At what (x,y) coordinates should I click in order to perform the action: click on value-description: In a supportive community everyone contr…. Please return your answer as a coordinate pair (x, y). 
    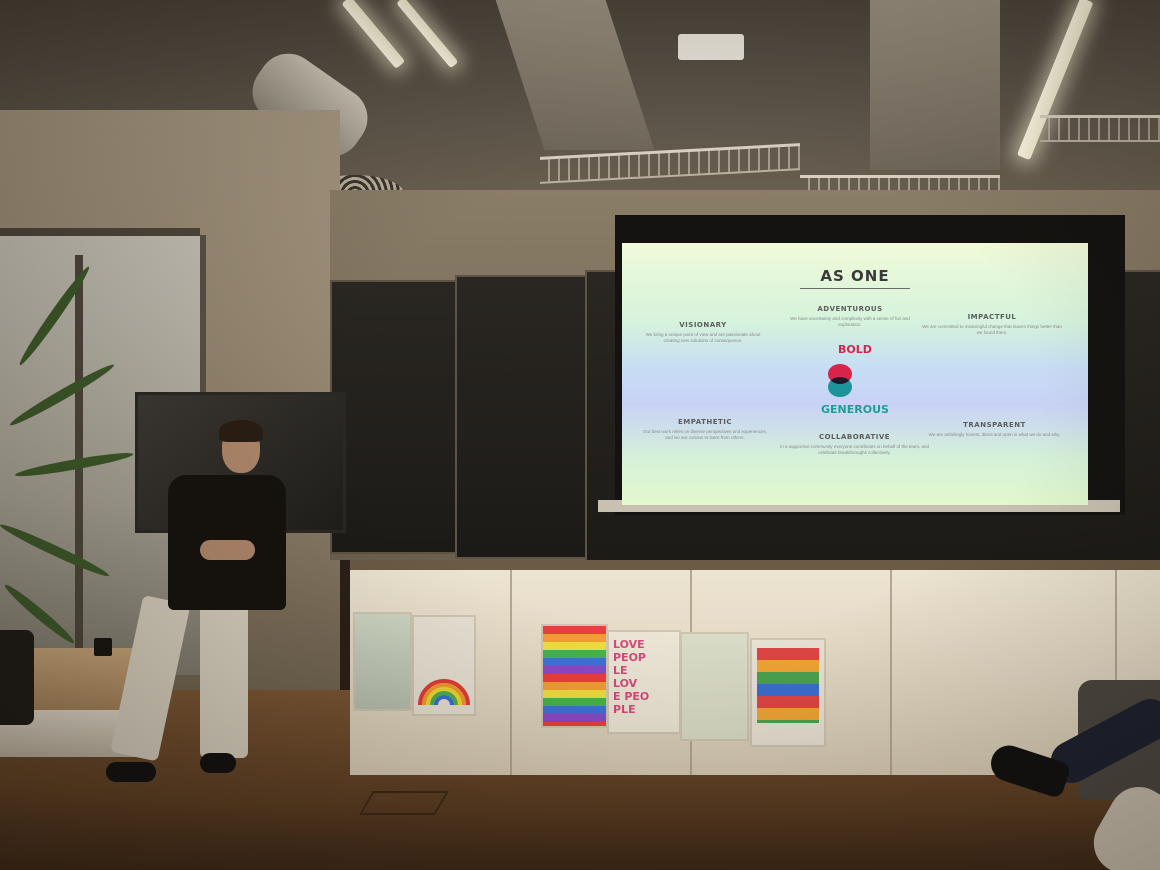
    Looking at the image, I should click on (854, 449).